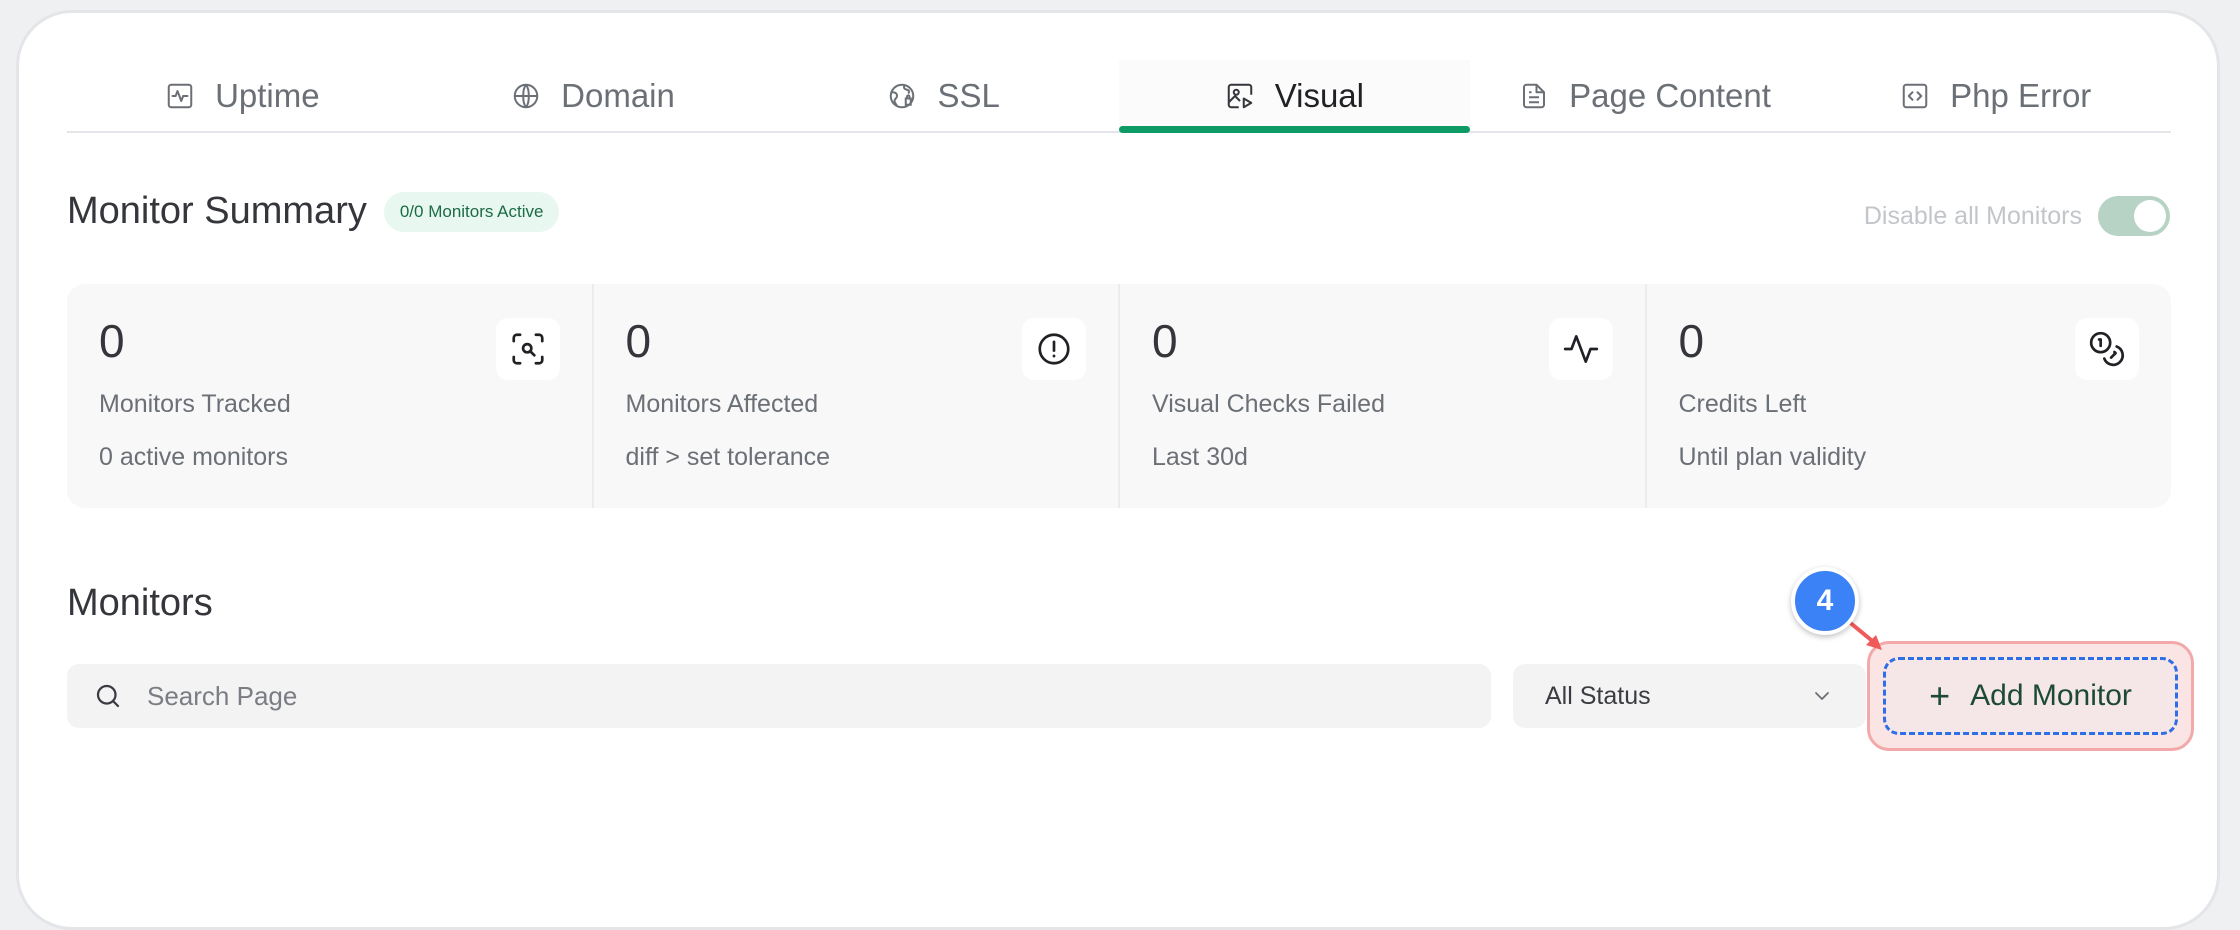 Image resolution: width=2240 pixels, height=930 pixels. Describe the element at coordinates (267, 95) in the screenshot. I see `tab-label: Uptime` at that location.